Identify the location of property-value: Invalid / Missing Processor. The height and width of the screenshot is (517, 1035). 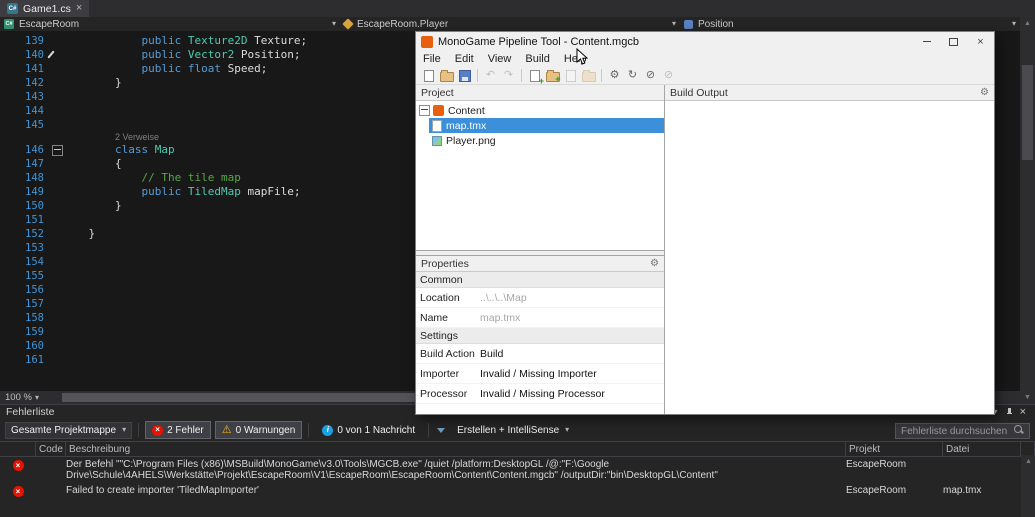
(572, 394).